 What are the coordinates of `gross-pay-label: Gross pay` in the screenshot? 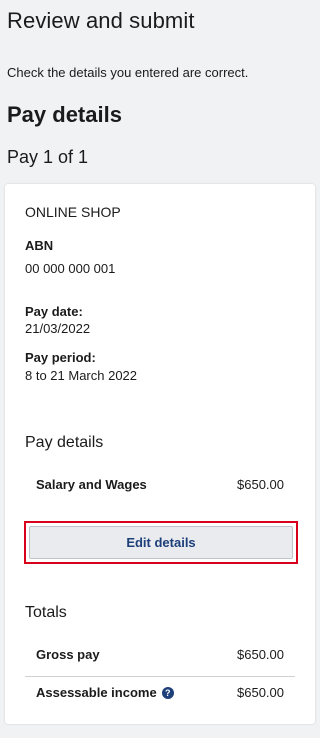 It's located at (68, 654).